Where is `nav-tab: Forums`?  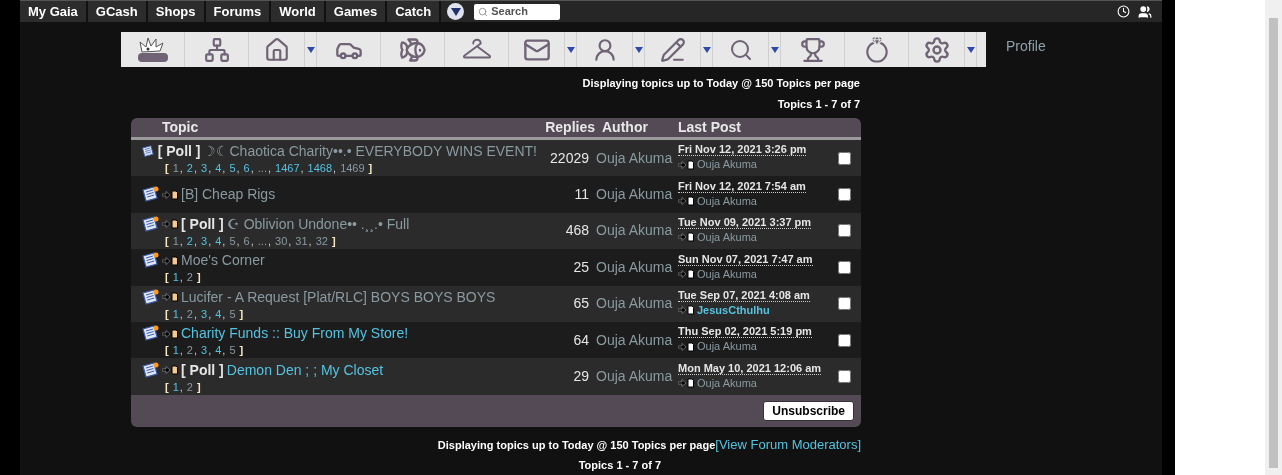 nav-tab: Forums is located at coordinates (238, 11).